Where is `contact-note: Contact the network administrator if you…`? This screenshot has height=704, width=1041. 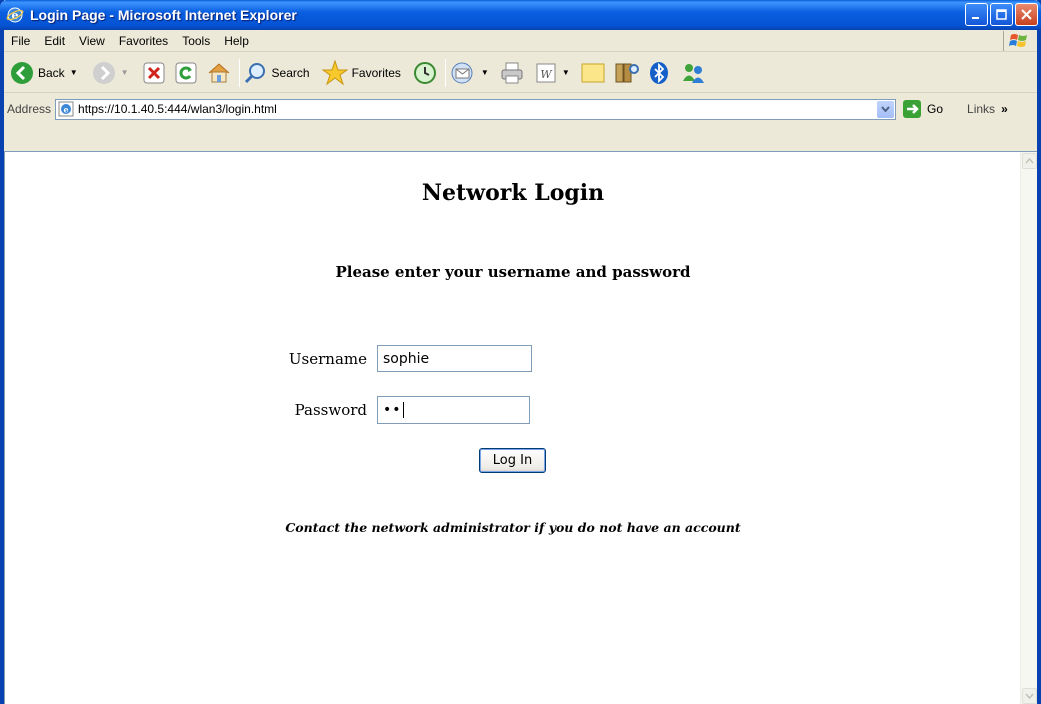
contact-note: Contact the network administrator if you… is located at coordinates (513, 527).